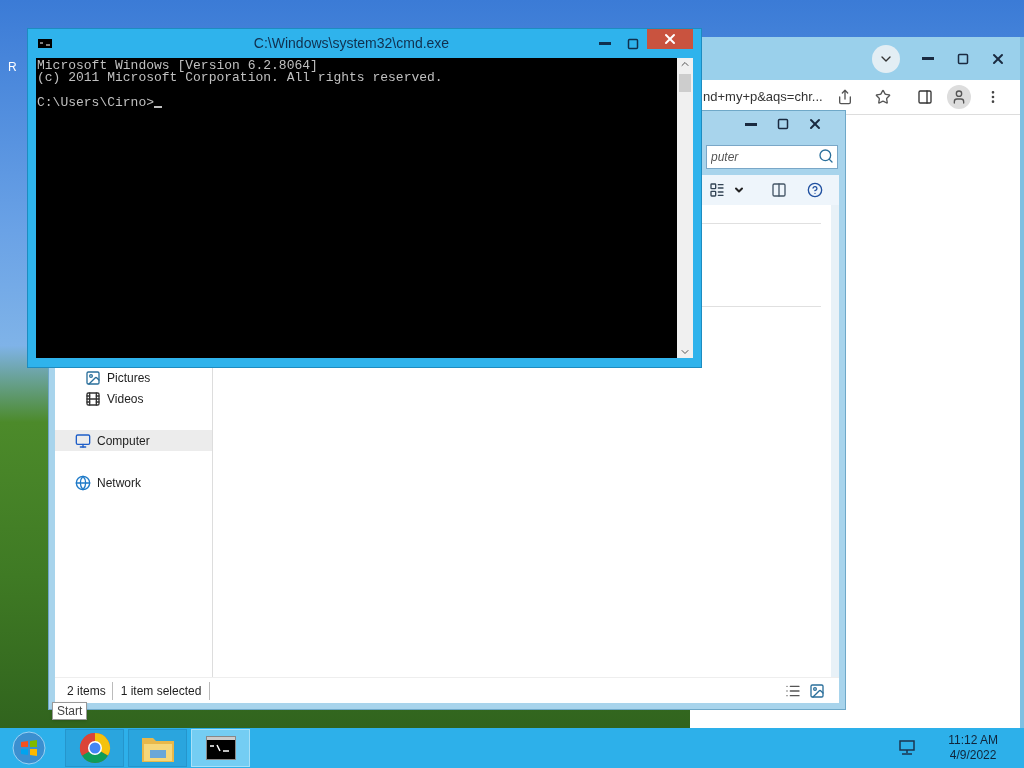  Describe the element at coordinates (779, 190) in the screenshot. I see `preview-pane-icon` at that location.